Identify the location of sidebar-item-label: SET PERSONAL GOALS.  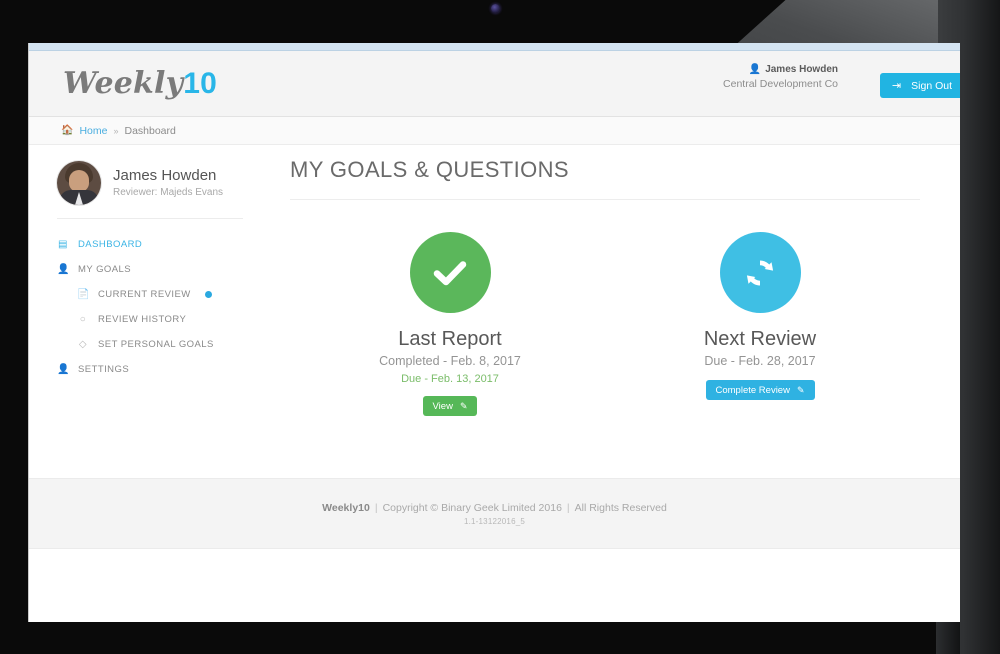
(156, 344).